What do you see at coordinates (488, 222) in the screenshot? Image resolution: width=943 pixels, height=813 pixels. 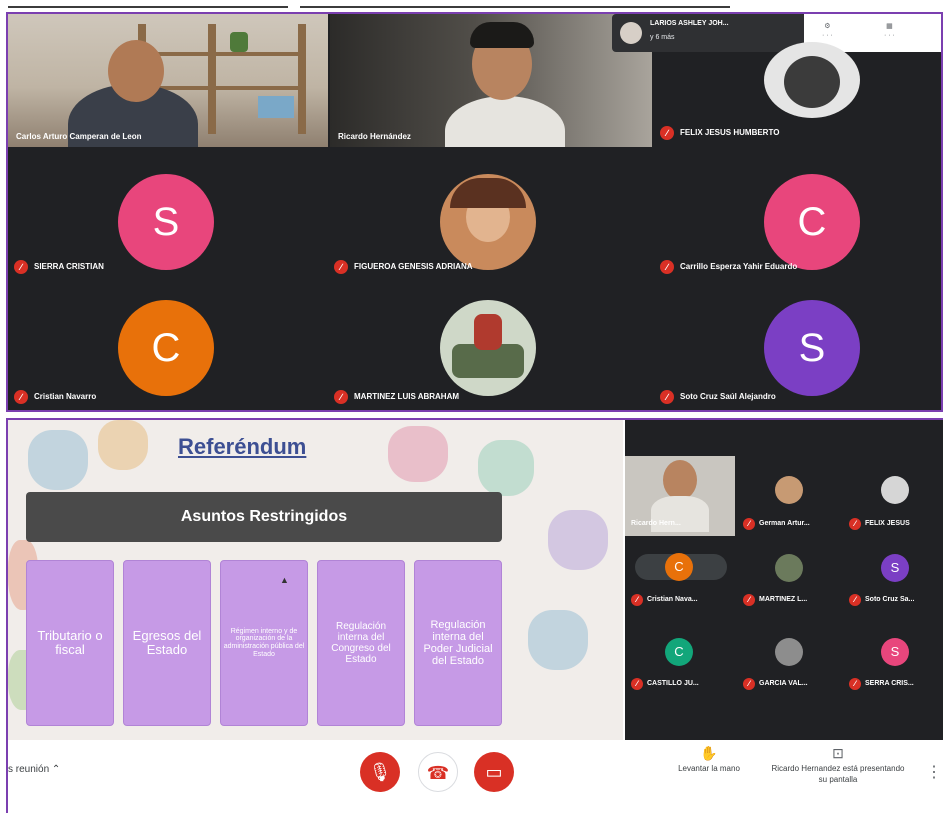 I see `avatar-figueroa` at bounding box center [488, 222].